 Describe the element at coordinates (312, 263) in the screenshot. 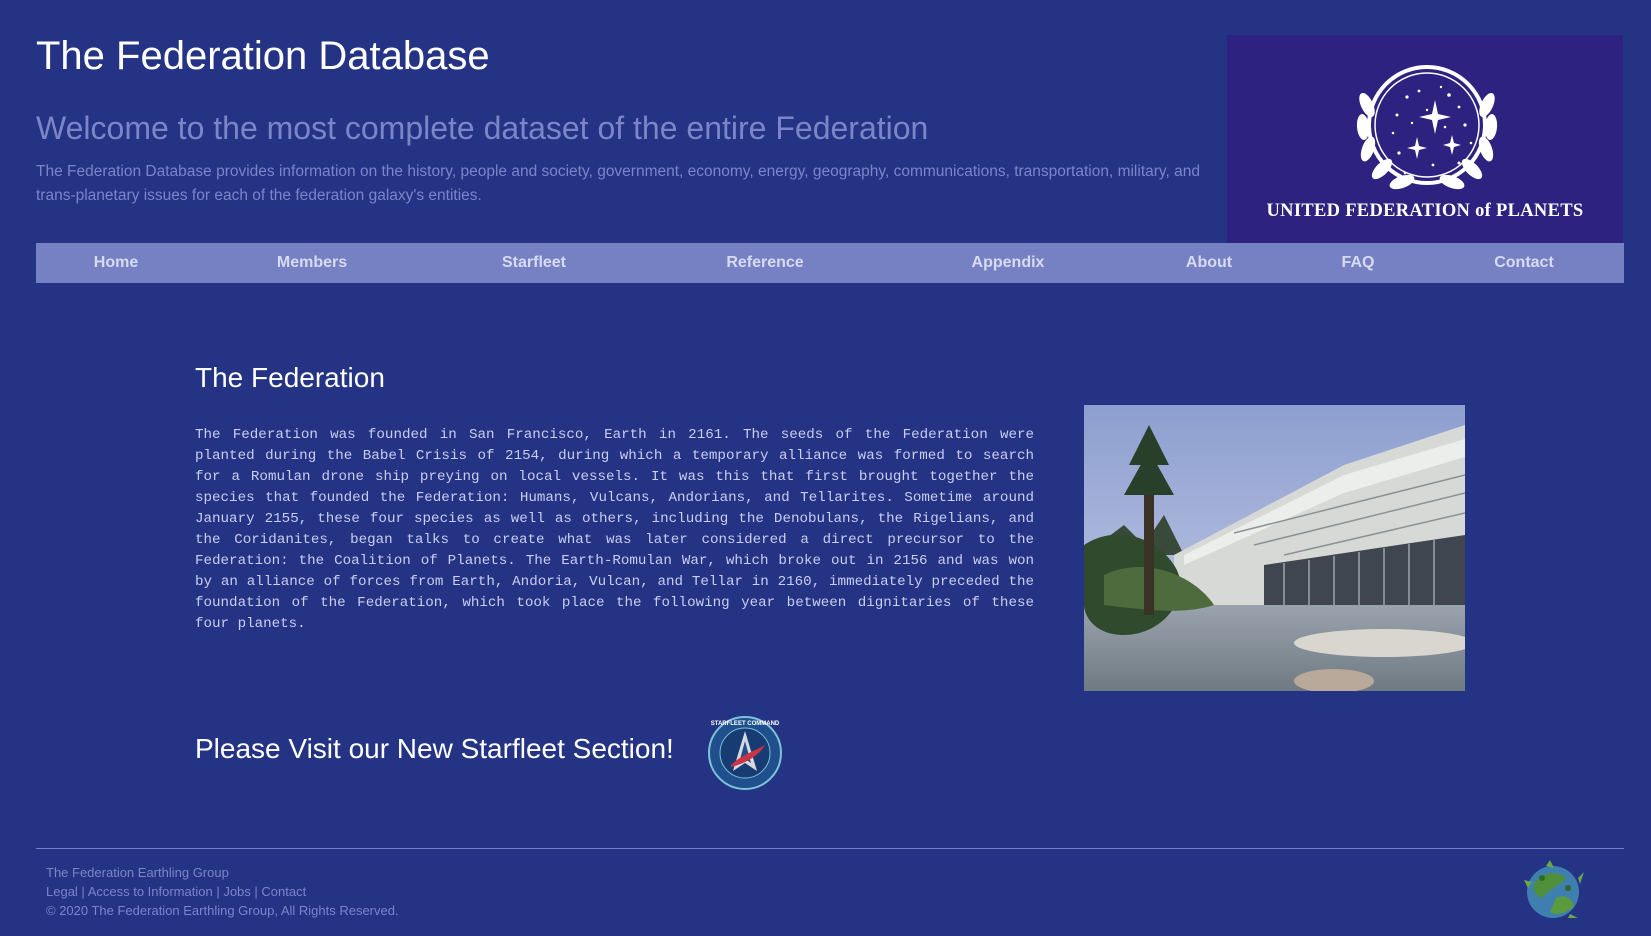

I see `nav-members: Members` at that location.